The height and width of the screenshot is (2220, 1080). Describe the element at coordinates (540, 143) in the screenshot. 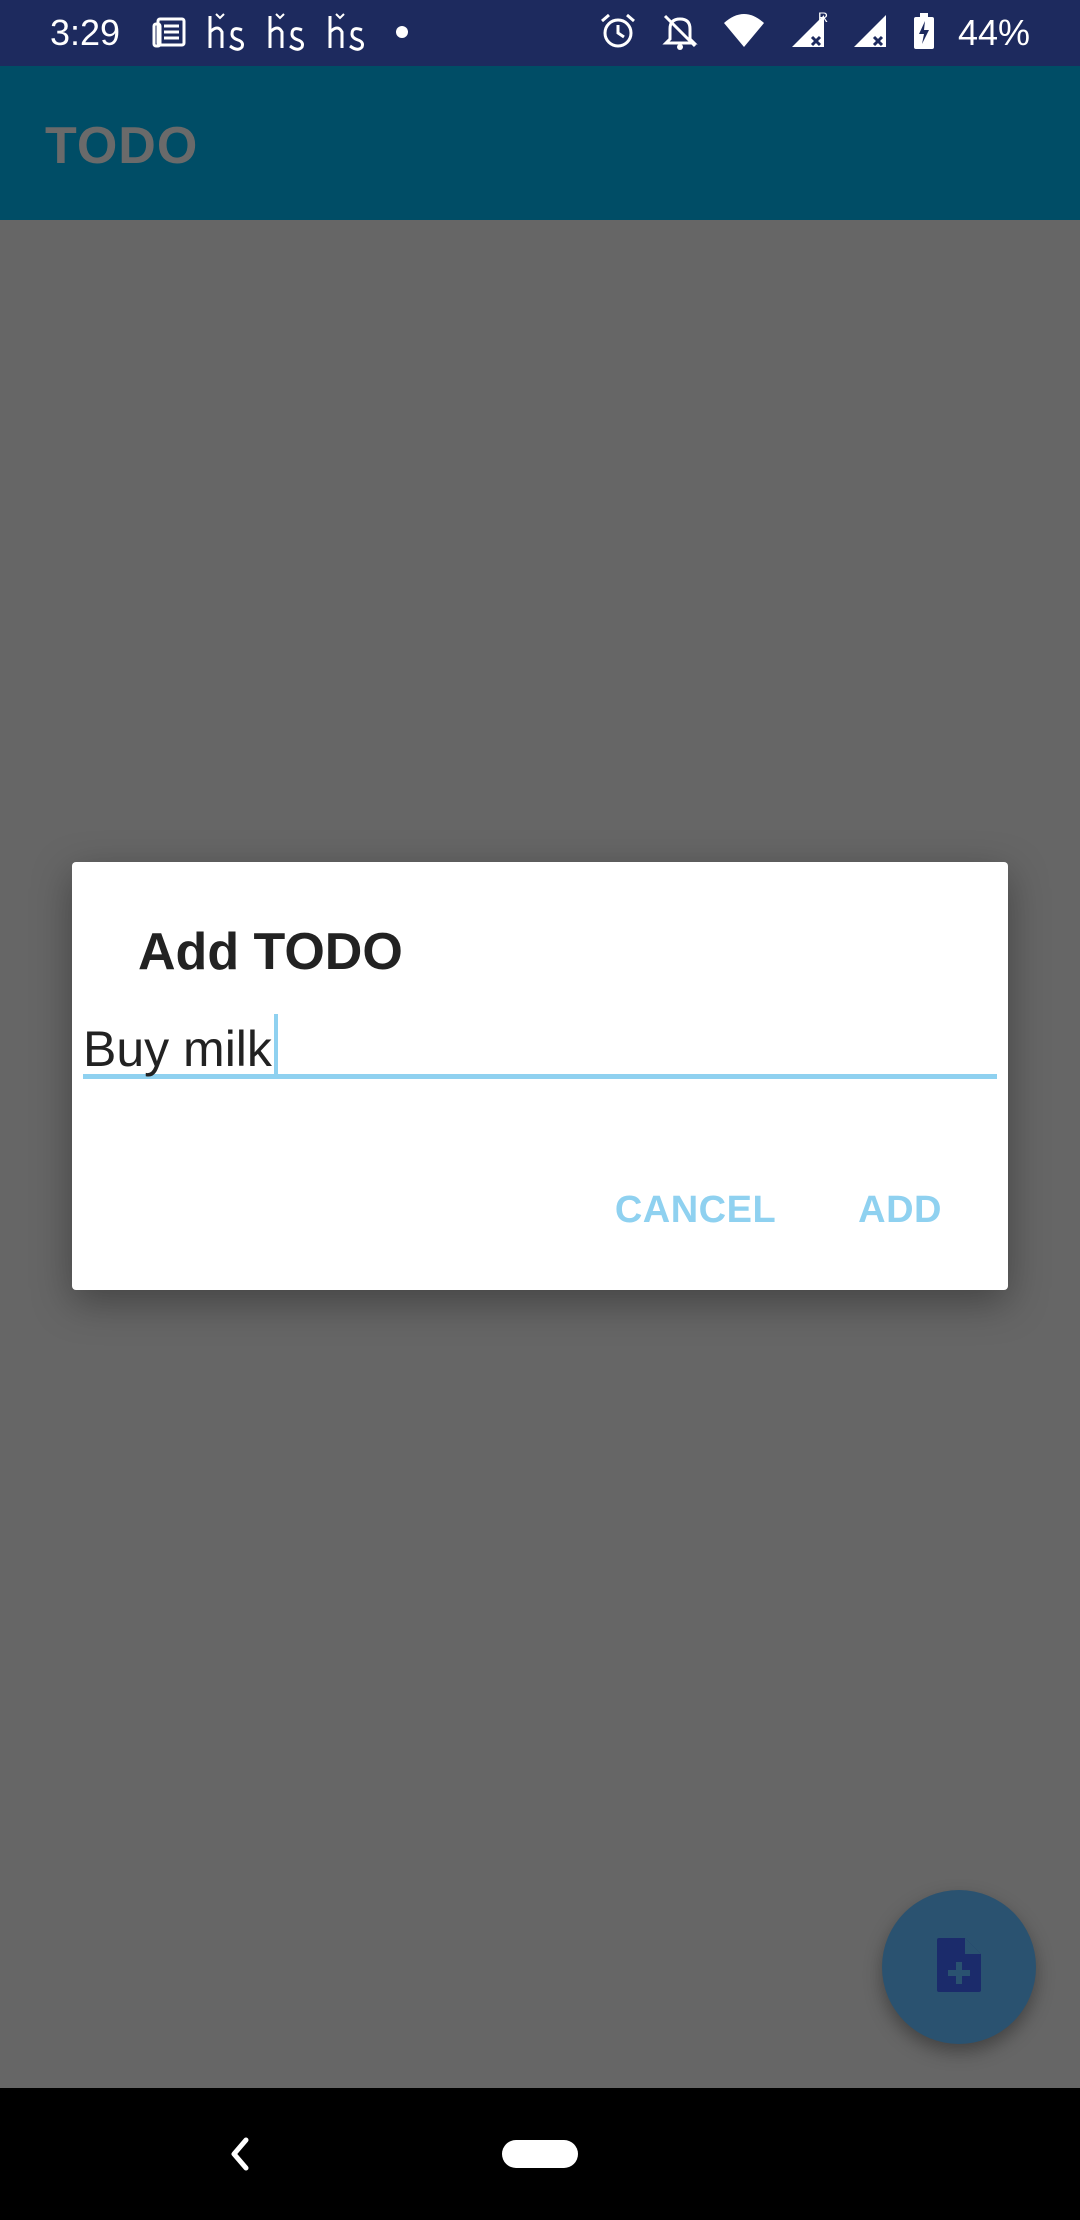

I see `app-bar: TODO` at that location.